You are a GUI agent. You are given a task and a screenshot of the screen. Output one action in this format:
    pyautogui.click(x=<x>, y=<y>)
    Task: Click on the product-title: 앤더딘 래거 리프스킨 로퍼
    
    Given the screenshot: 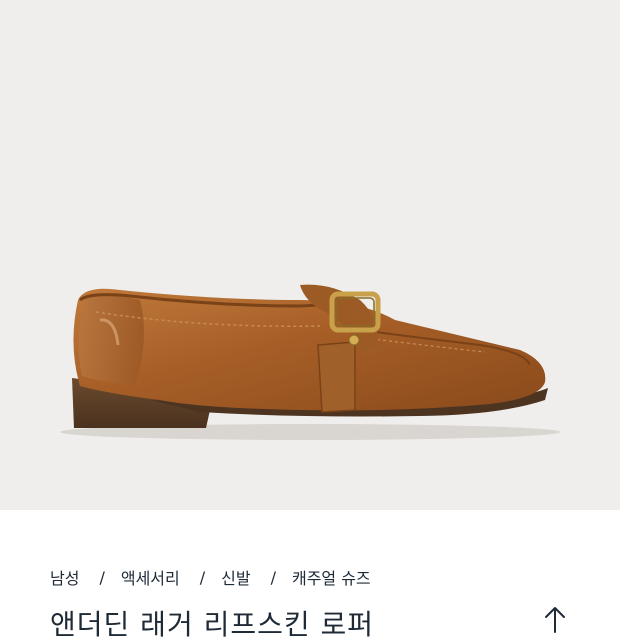 What is the action you would take?
    pyautogui.click(x=212, y=624)
    